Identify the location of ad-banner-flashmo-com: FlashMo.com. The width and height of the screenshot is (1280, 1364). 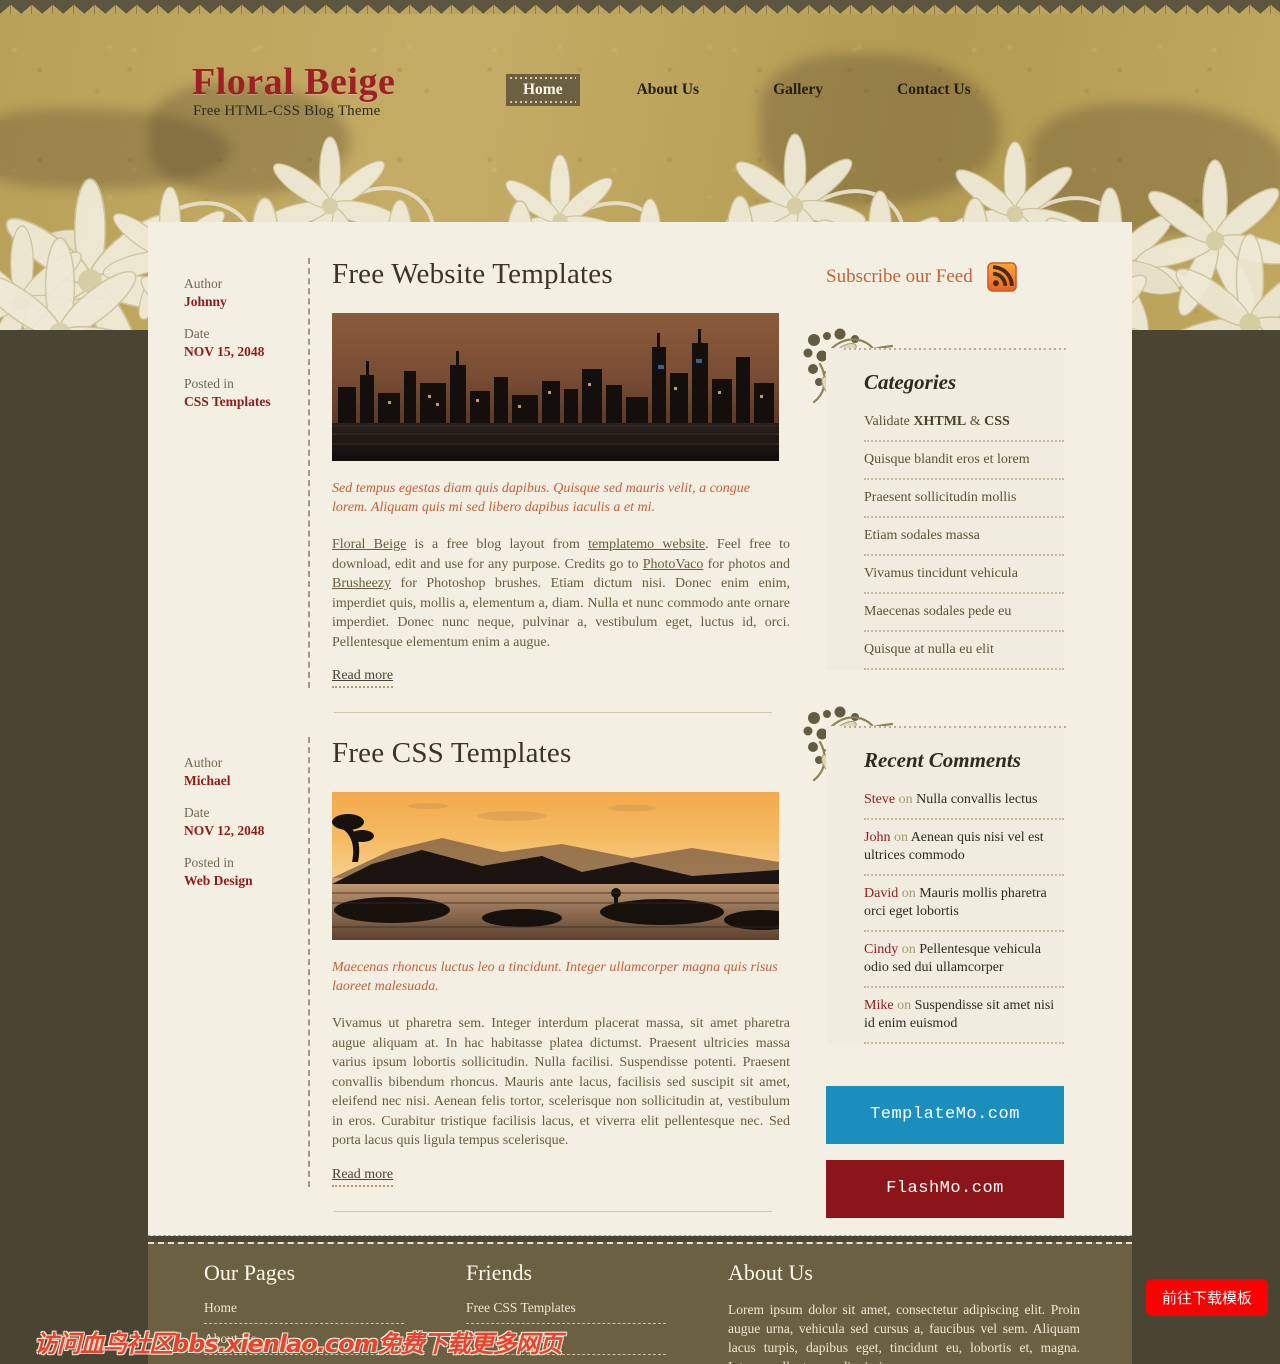
(945, 1189).